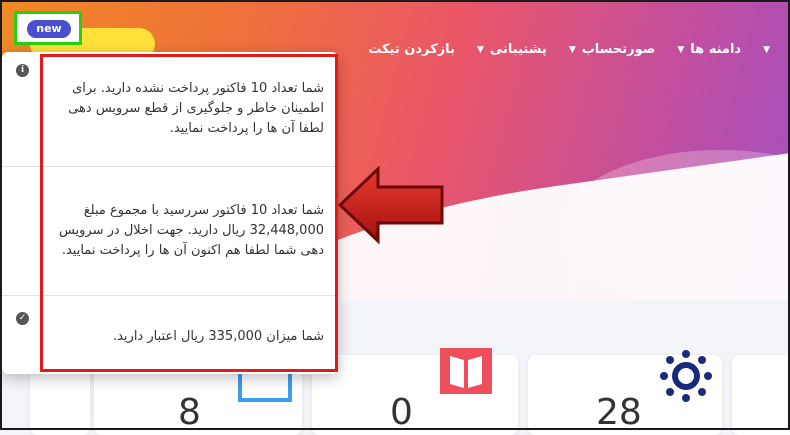 The height and width of the screenshot is (435, 790). I want to click on check-circle-icon: ✓, so click(22, 318).